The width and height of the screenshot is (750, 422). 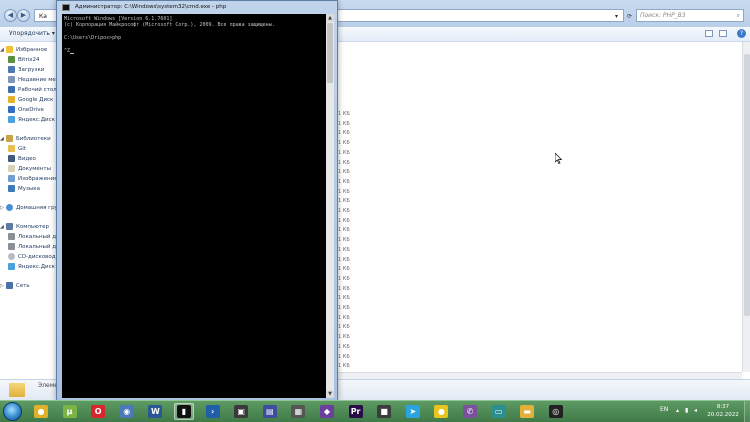 What do you see at coordinates (30, 100) in the screenshot?
I see `nav-item-google-drive: Google Диск` at bounding box center [30, 100].